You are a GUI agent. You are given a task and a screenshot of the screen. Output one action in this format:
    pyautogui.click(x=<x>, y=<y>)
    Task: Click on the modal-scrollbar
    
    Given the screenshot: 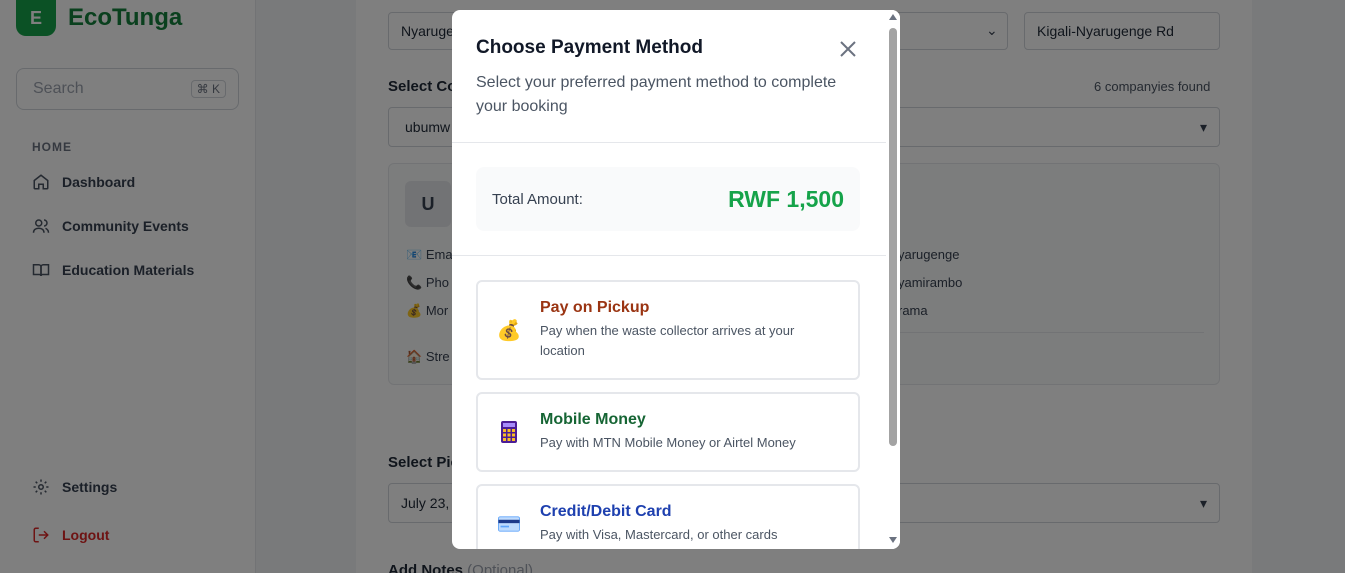 What is the action you would take?
    pyautogui.click(x=893, y=279)
    